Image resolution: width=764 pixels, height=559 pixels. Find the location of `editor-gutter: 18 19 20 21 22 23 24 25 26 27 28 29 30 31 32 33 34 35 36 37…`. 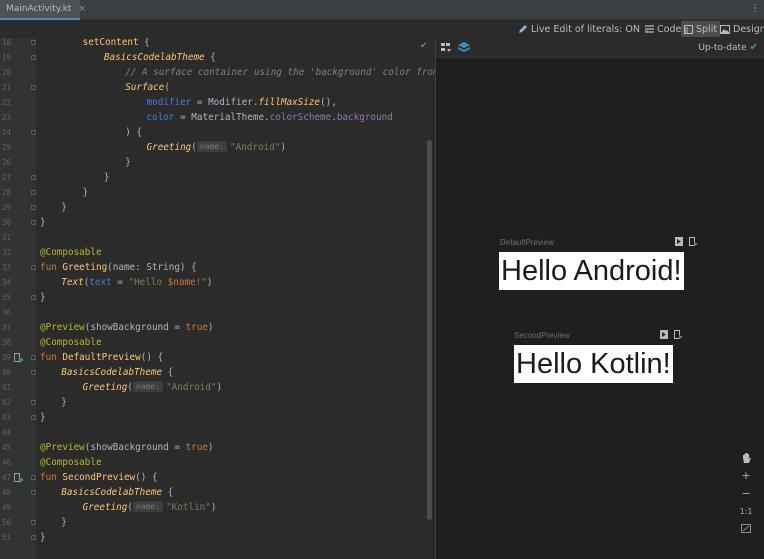

editor-gutter: 18 19 20 21 22 23 24 25 26 27 28 29 30 31 32 33 34 35 36 37… is located at coordinates (18, 298).